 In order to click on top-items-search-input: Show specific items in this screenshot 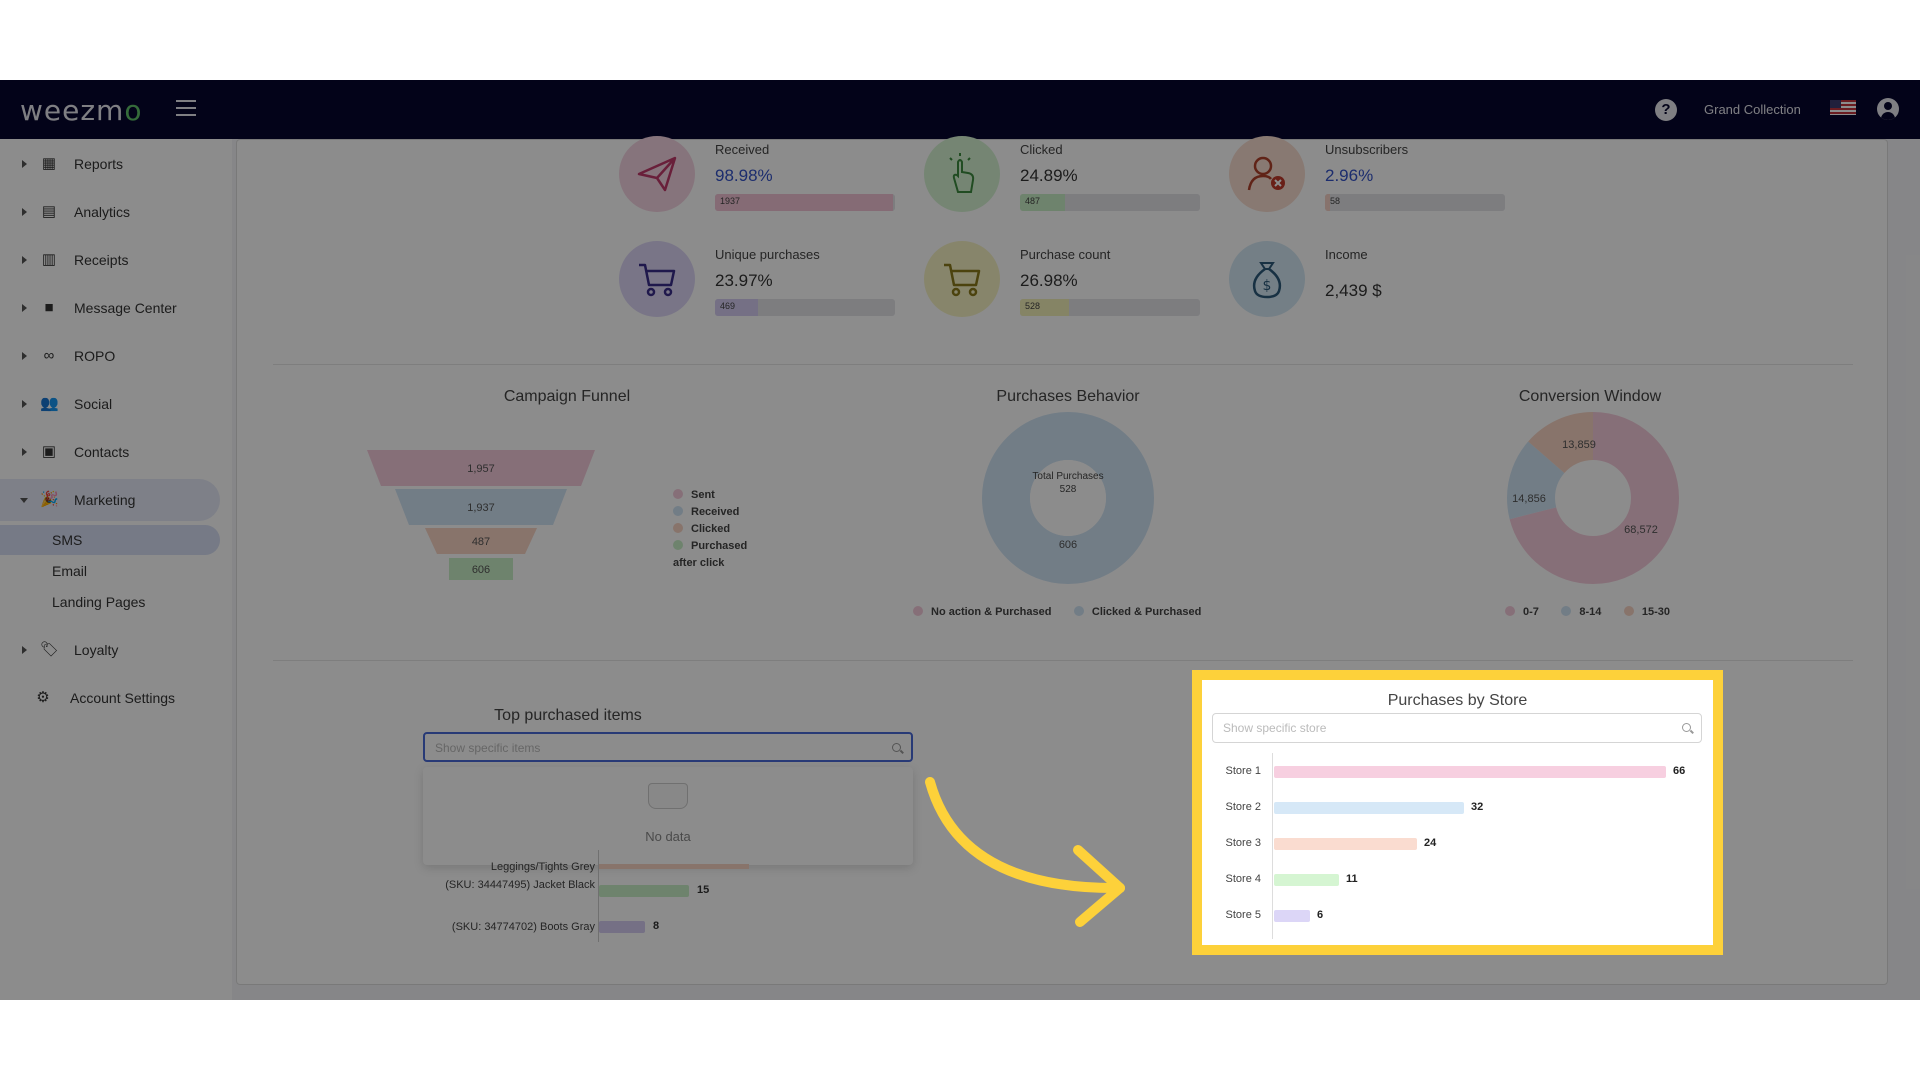, I will do `click(668, 747)`.